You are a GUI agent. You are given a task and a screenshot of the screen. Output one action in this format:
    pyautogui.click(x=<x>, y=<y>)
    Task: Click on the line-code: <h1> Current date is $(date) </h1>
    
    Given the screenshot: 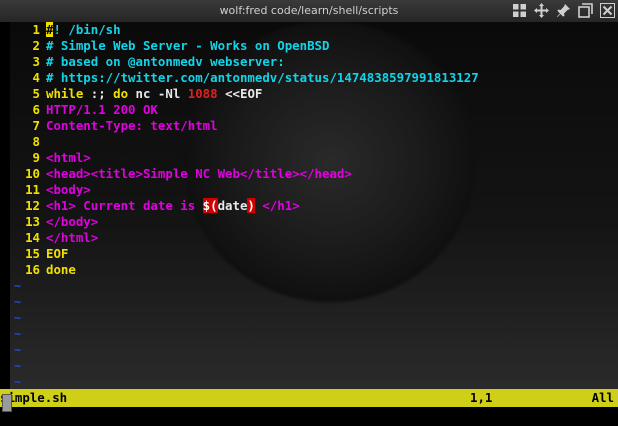 What is the action you would take?
    pyautogui.click(x=173, y=206)
    